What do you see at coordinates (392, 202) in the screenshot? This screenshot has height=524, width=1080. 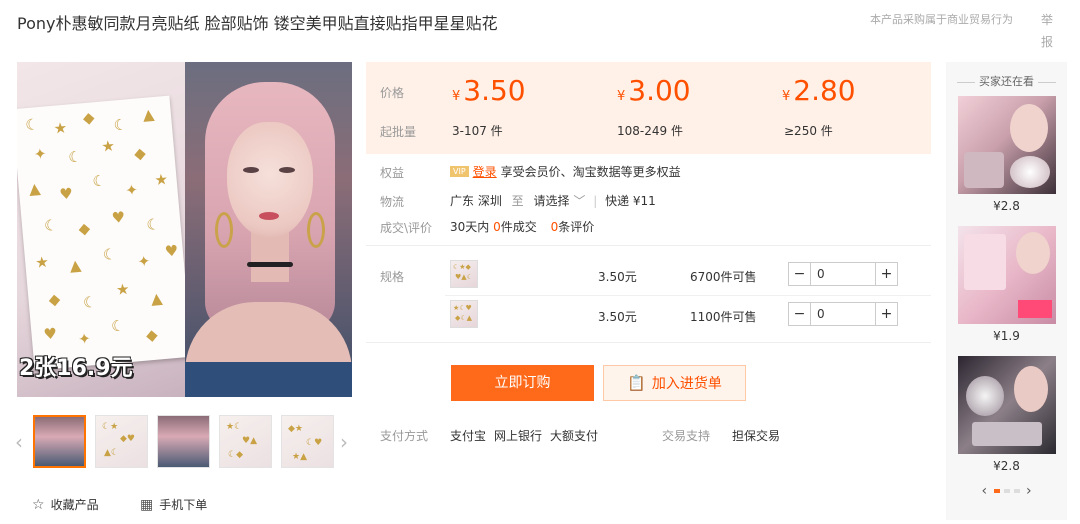 I see `logistics-label: 物流` at bounding box center [392, 202].